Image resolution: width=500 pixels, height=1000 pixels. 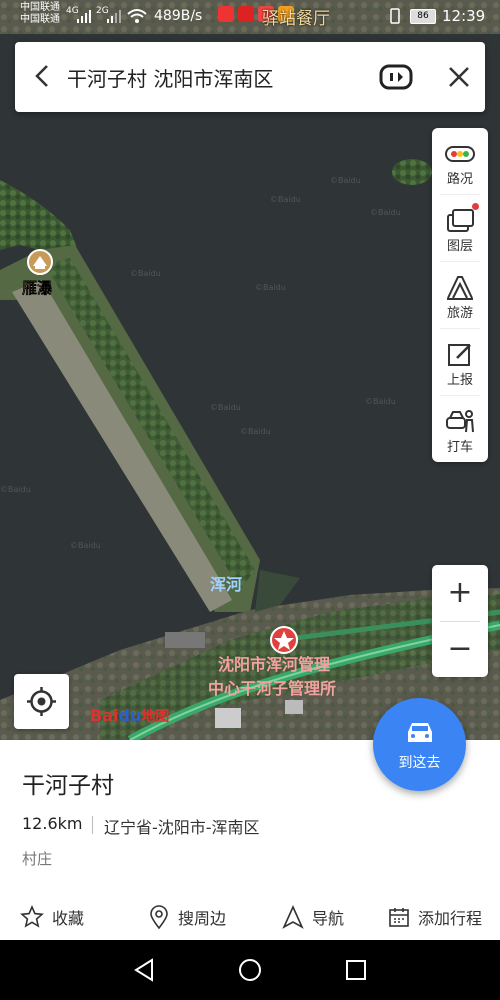 I want to click on notification-title: 驿站餐厅, so click(x=296, y=19).